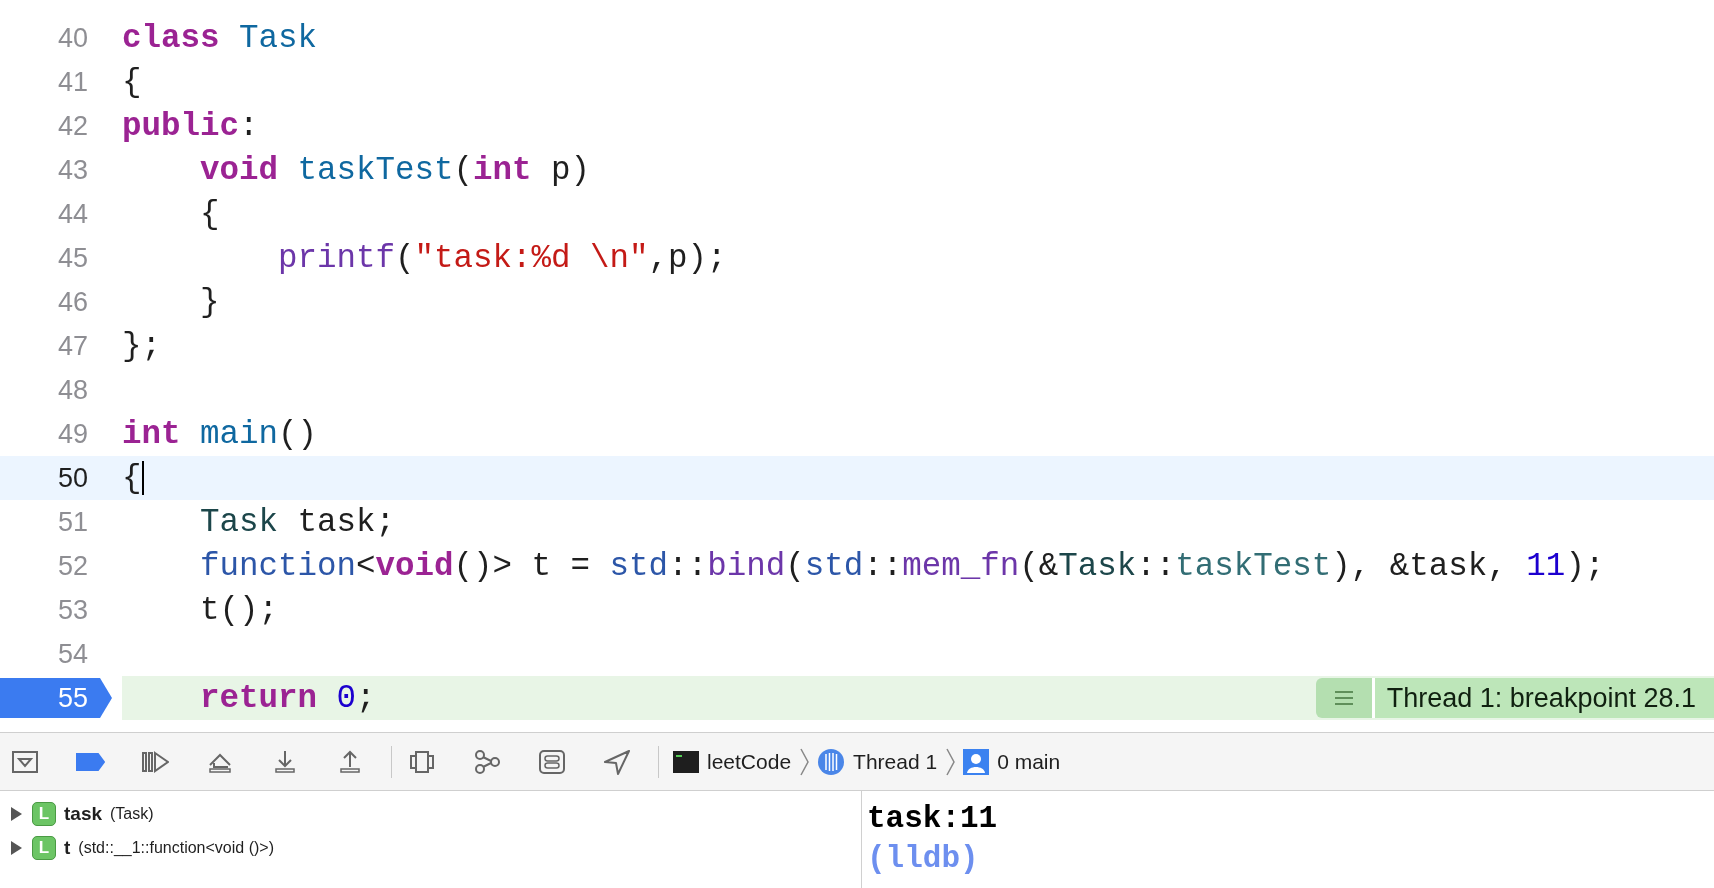 This screenshot has width=1714, height=888. I want to click on menu-icon, so click(1343, 698).